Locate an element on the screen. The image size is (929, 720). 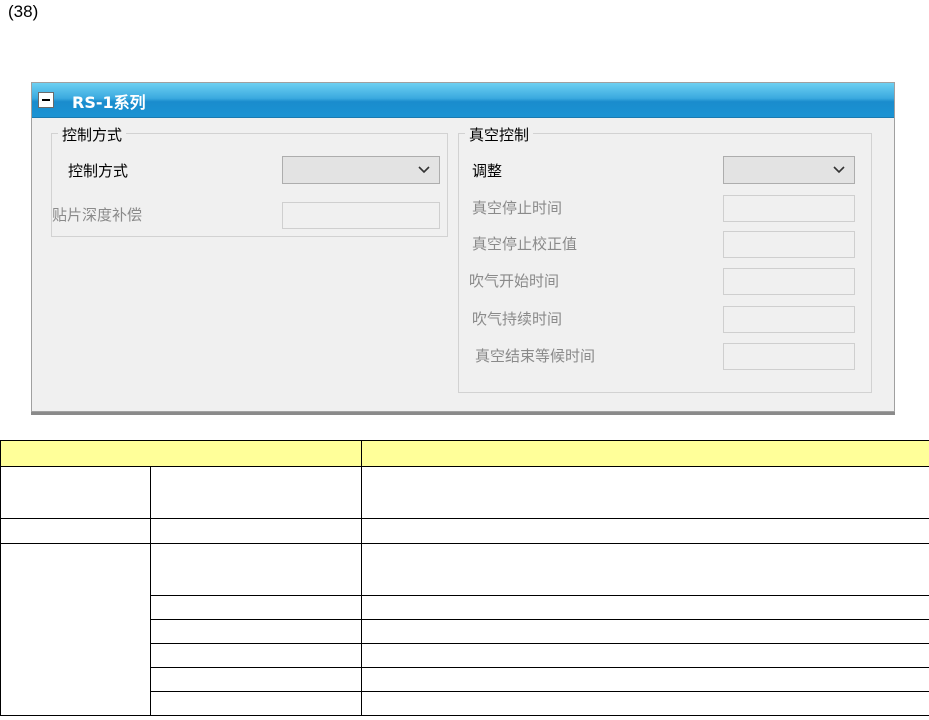
control-method-label: 控制方式 is located at coordinates (98, 171).